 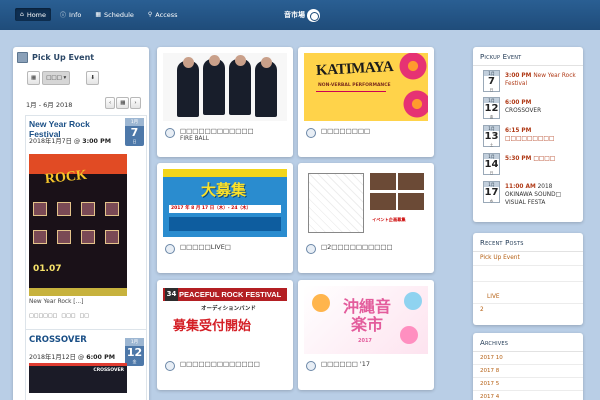 I want to click on tile-image-number: 34, so click(x=171, y=294).